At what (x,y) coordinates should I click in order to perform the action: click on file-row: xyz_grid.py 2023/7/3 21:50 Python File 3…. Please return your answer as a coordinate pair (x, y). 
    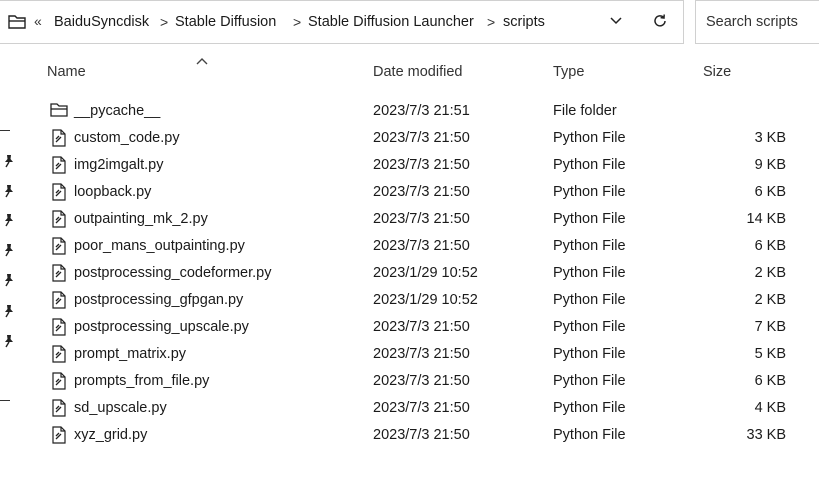
    Looking at the image, I should click on (420, 435).